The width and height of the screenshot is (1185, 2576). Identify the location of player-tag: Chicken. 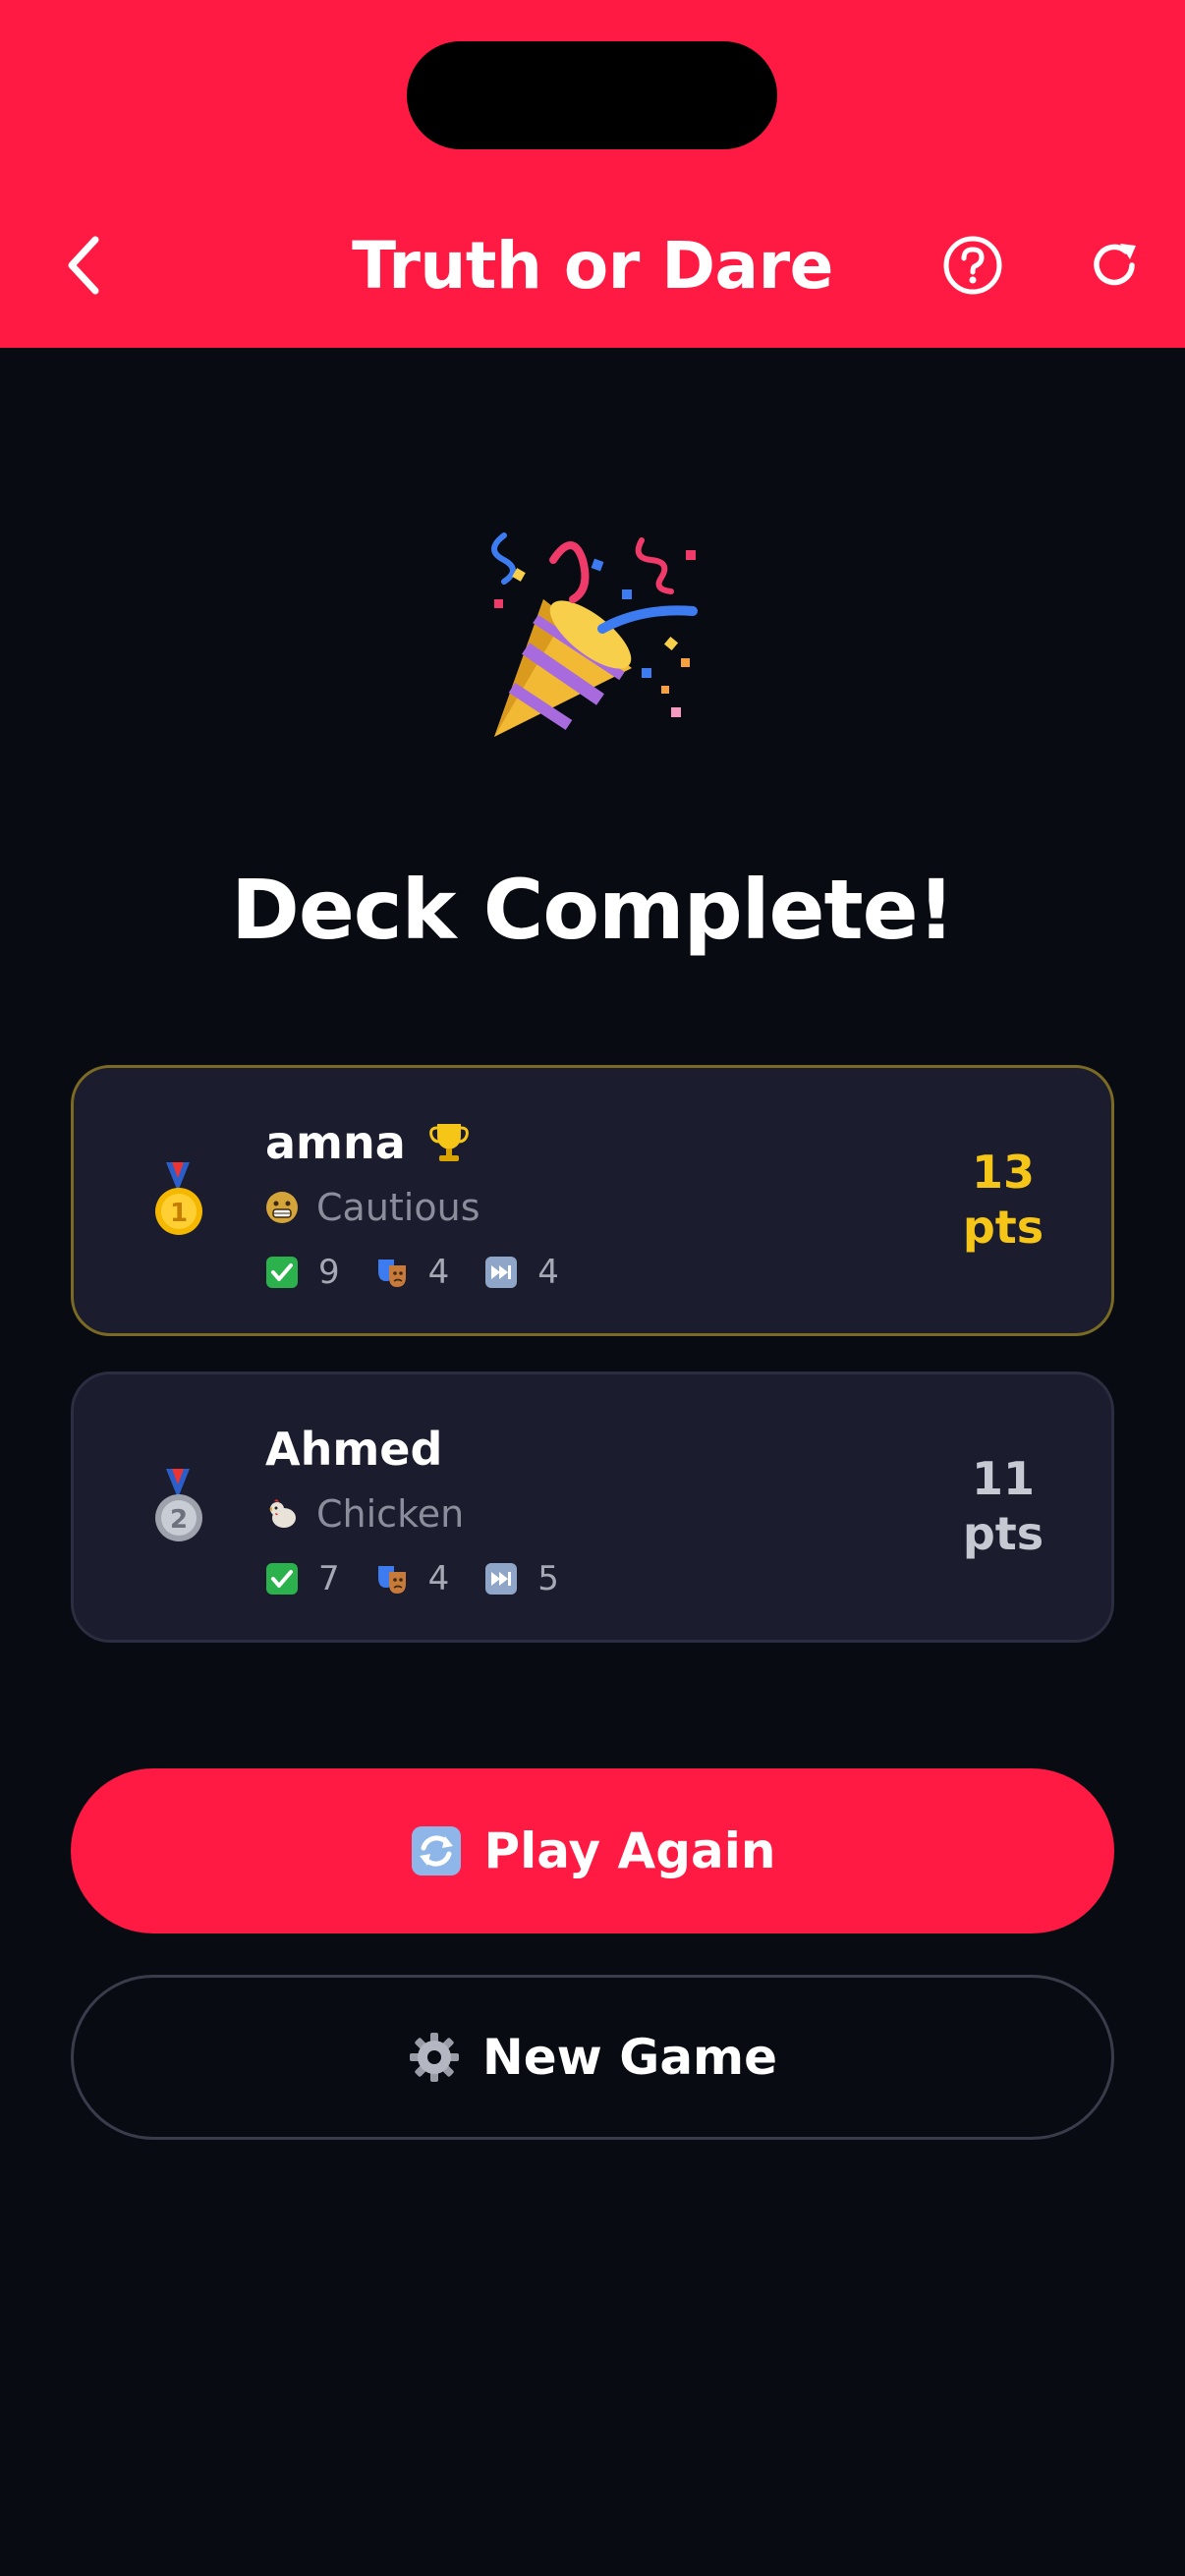
(365, 1514).